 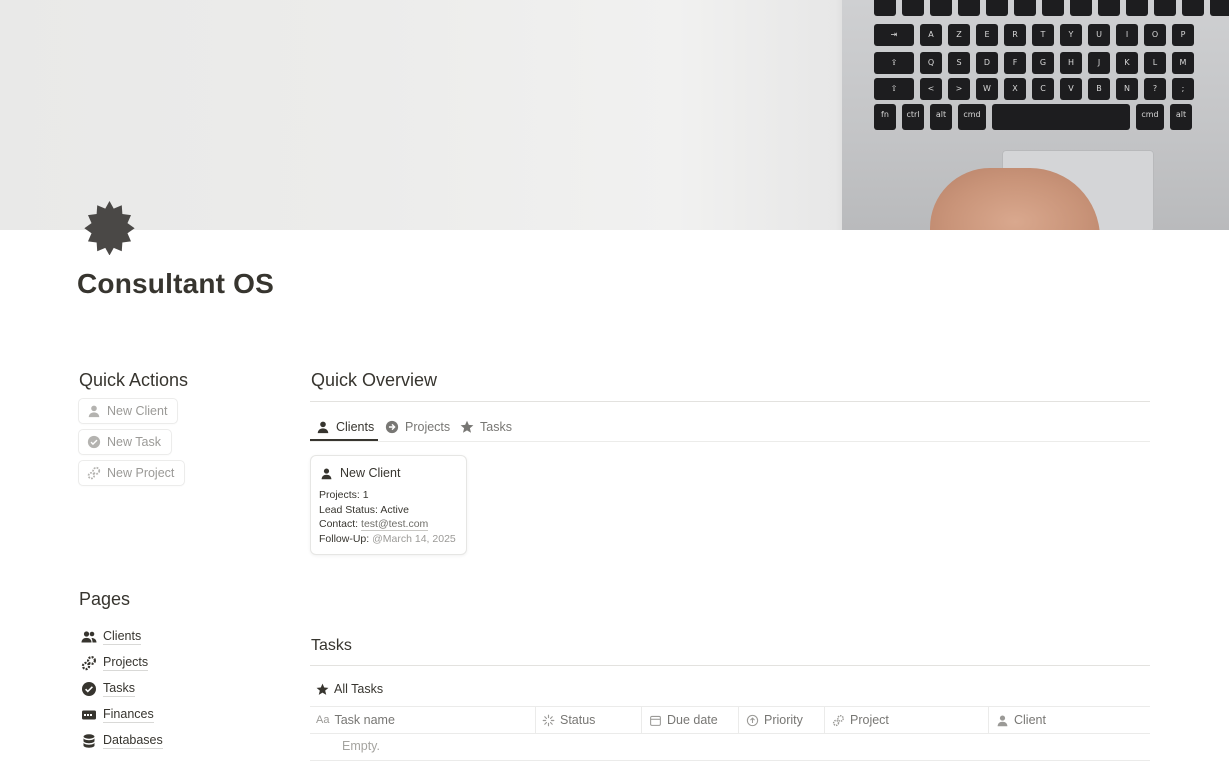 I want to click on keyboard-key: G, so click(x=1043, y=63).